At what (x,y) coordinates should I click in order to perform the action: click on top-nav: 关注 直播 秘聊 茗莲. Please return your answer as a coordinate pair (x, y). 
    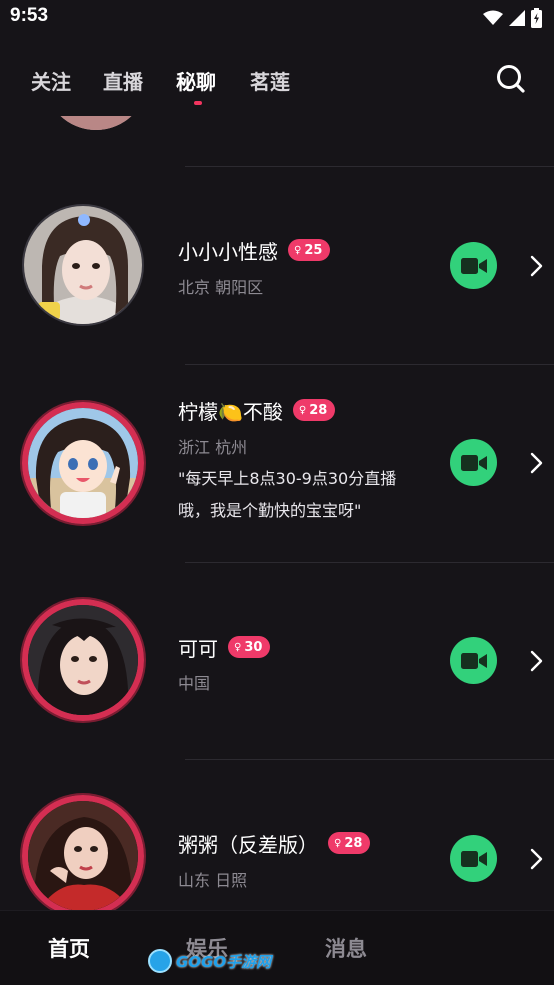
    Looking at the image, I should click on (277, 77).